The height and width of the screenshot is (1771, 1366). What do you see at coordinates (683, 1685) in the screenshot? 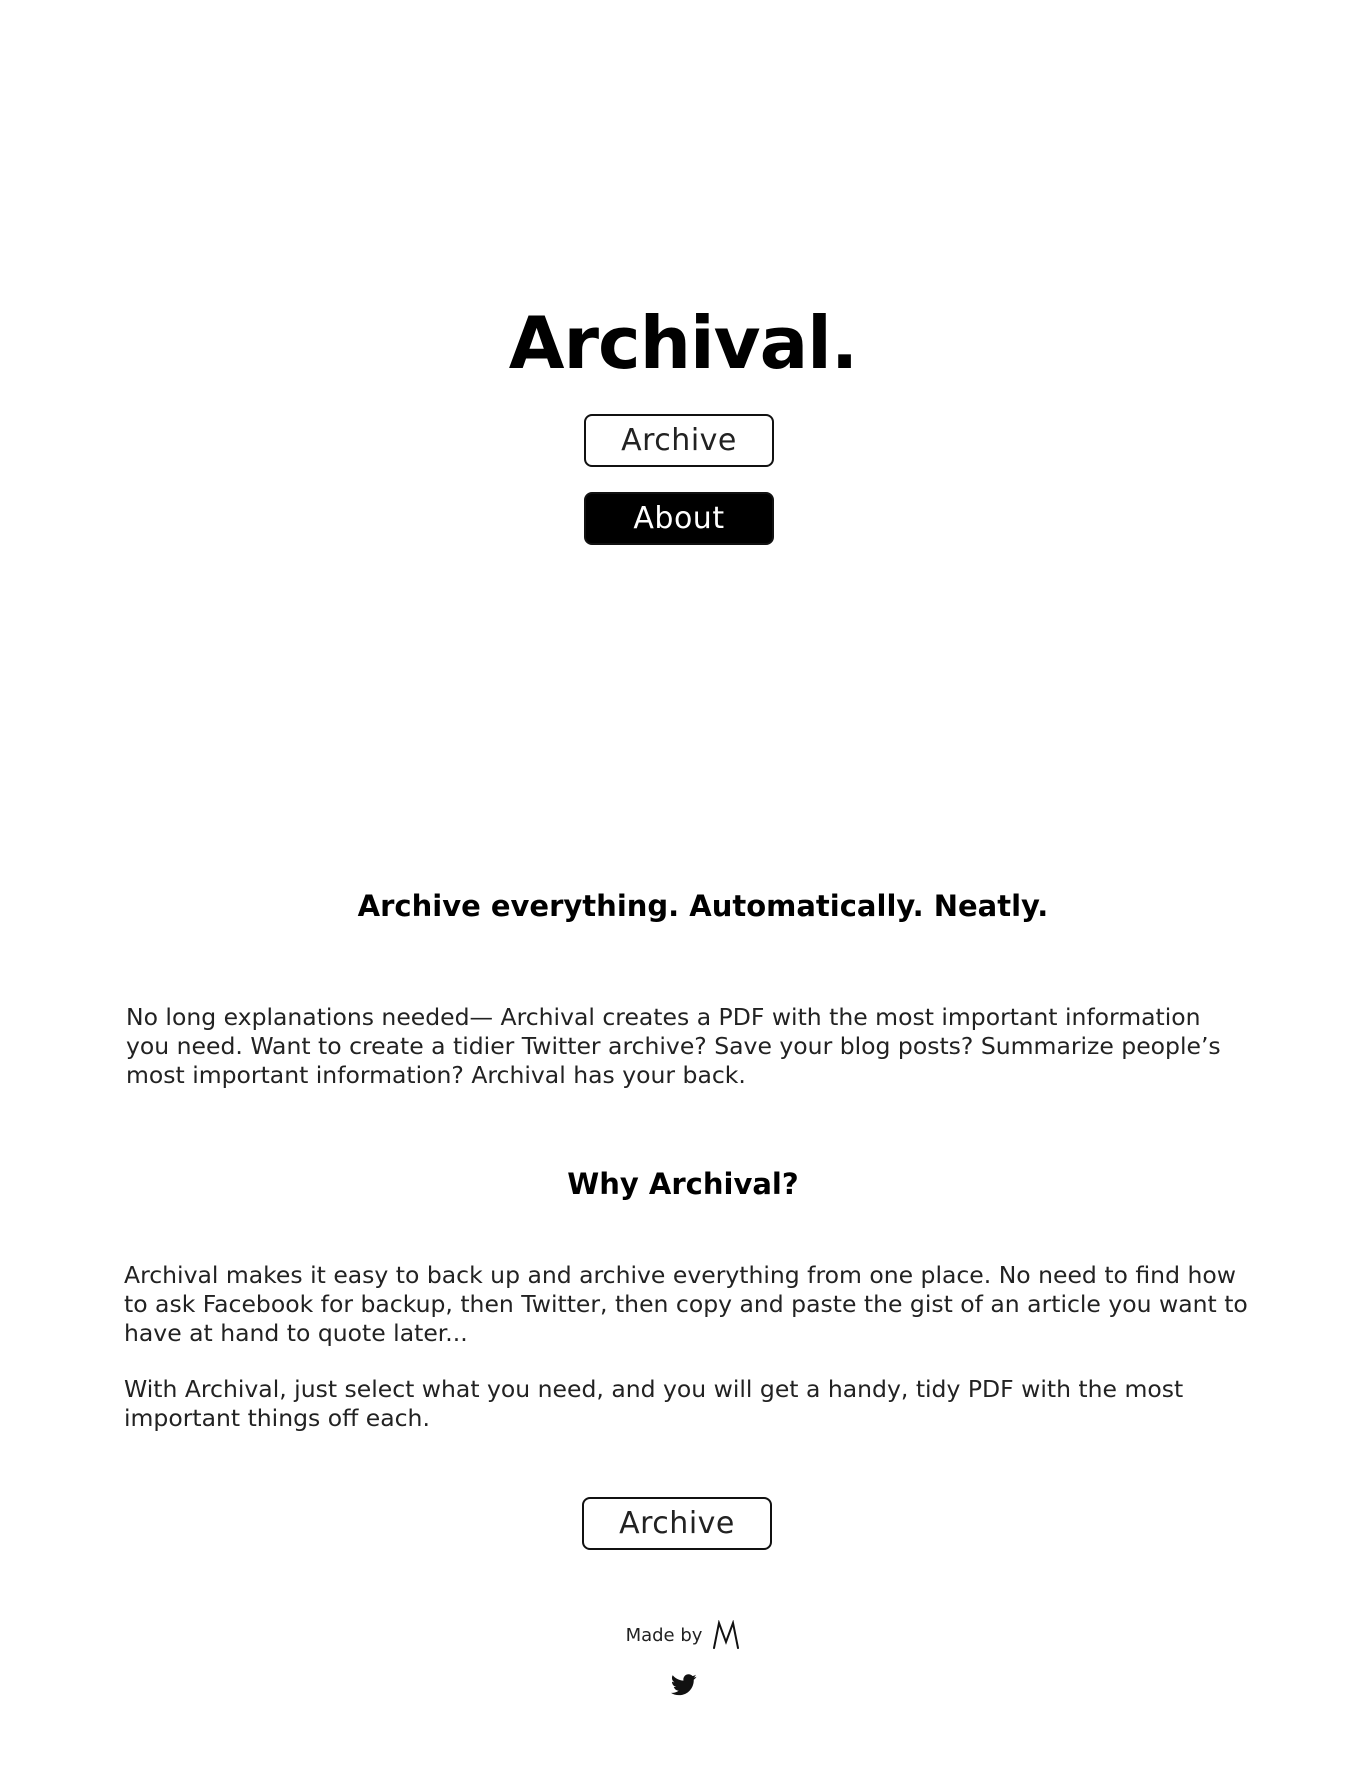
I see `twitter-icon` at bounding box center [683, 1685].